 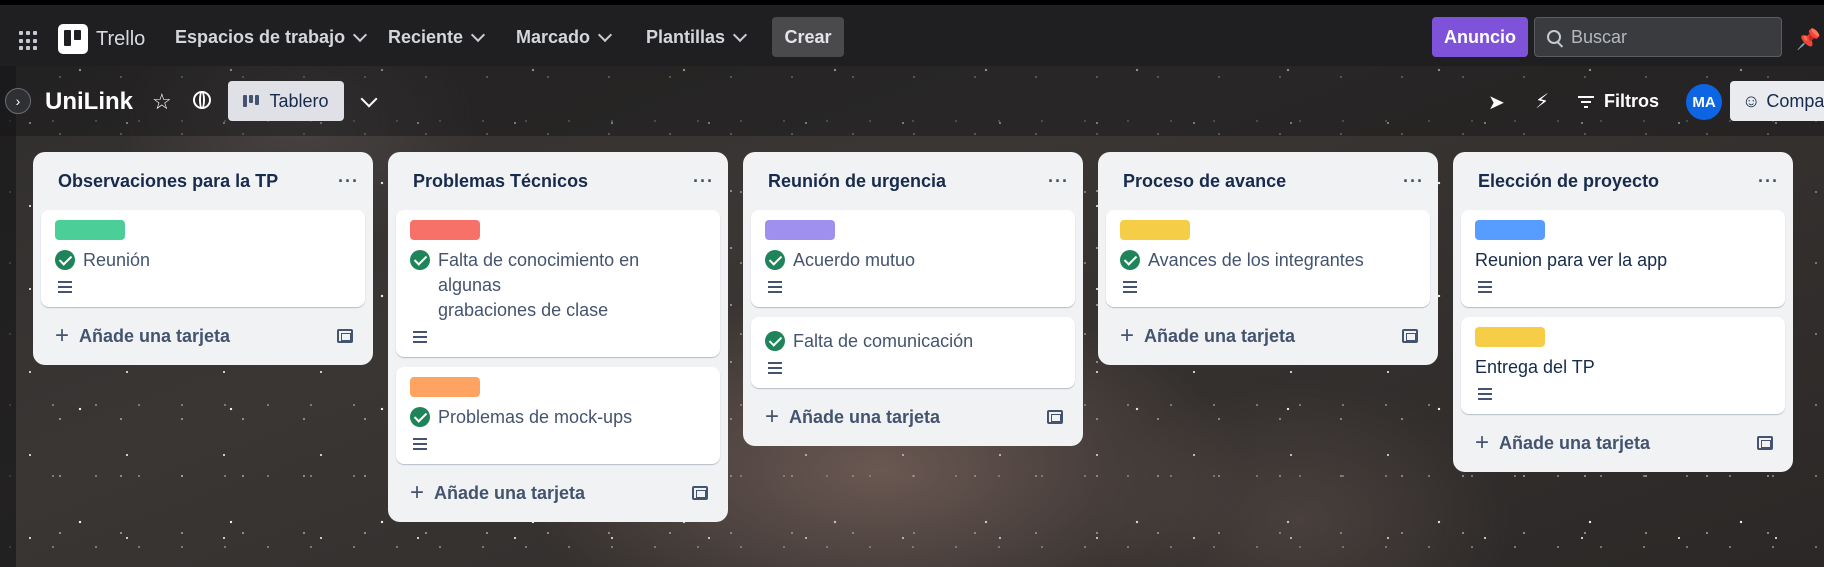 What do you see at coordinates (162, 102) in the screenshot?
I see `star-icon: ☆` at bounding box center [162, 102].